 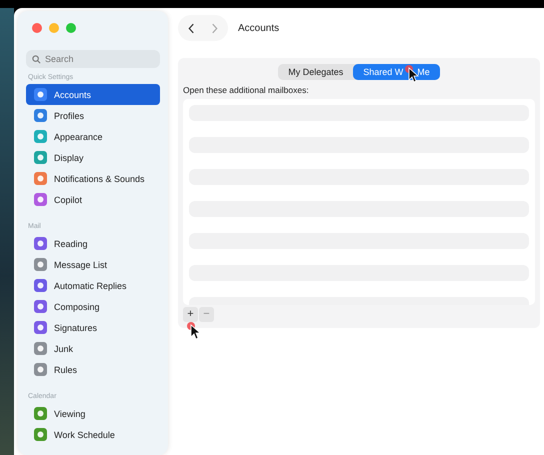 I want to click on sidebar-item: Automatic Replies, so click(x=93, y=285).